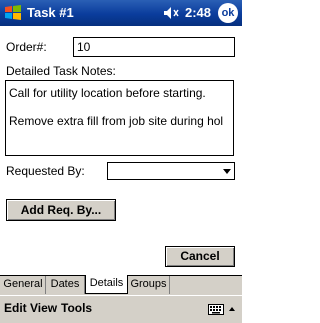  Describe the element at coordinates (65, 285) in the screenshot. I see `tab-dates: Dates` at that location.